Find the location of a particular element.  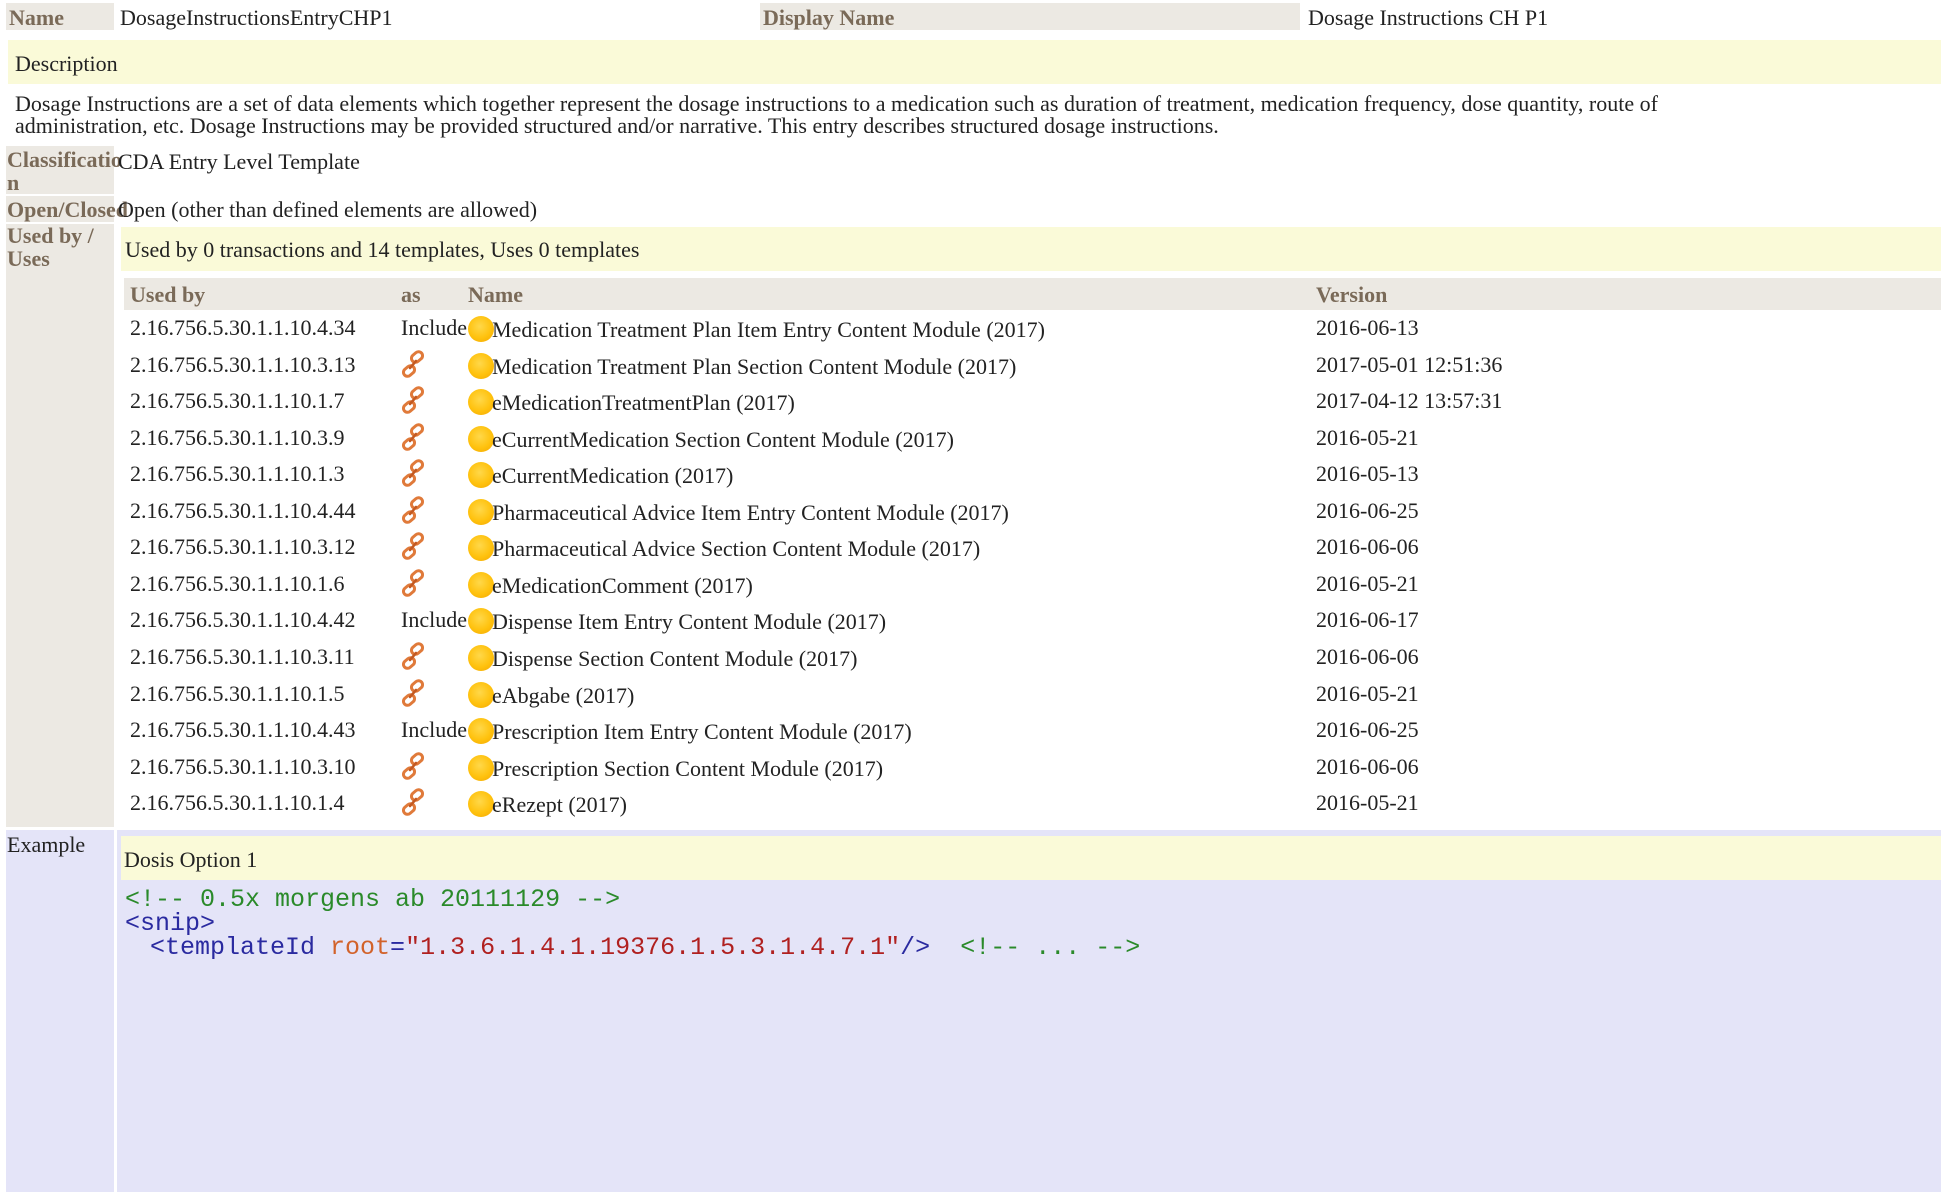

row-template-id: 2.16.756.5.30.1.1.10.4.44 is located at coordinates (243, 511).